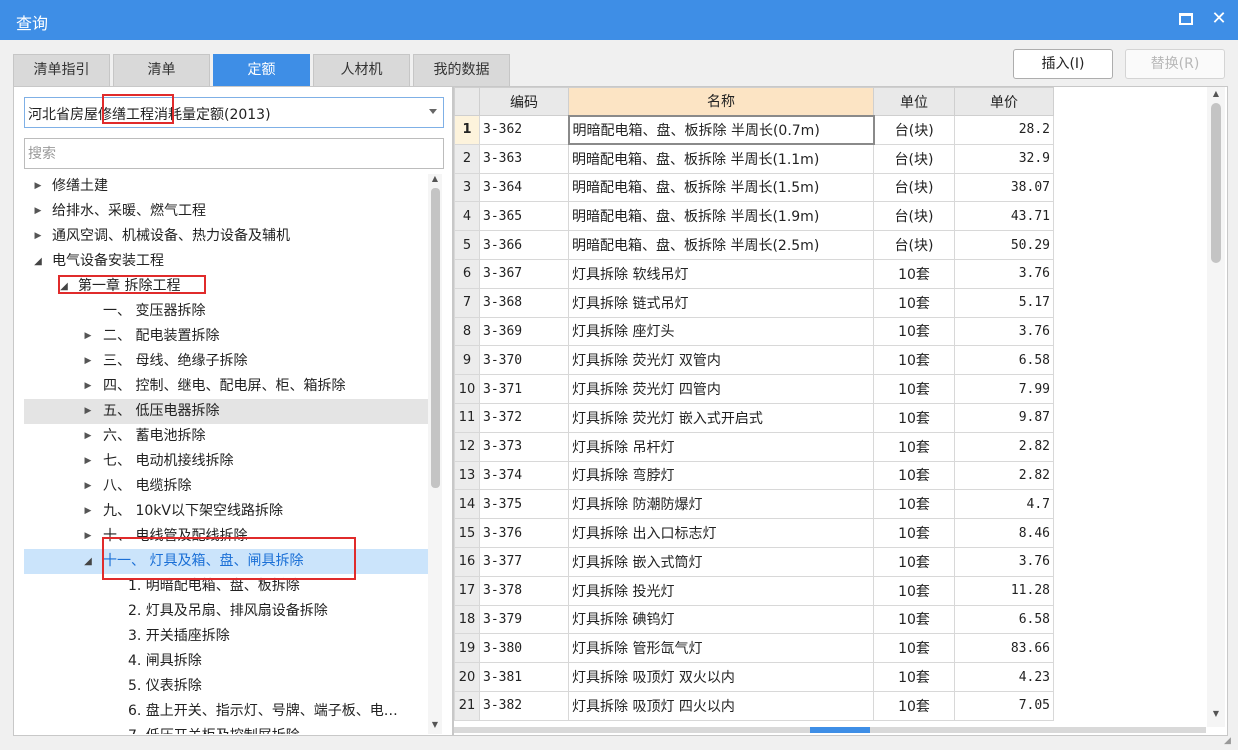 This screenshot has width=1238, height=750. Describe the element at coordinates (1186, 19) in the screenshot. I see `maximize-icon` at that location.